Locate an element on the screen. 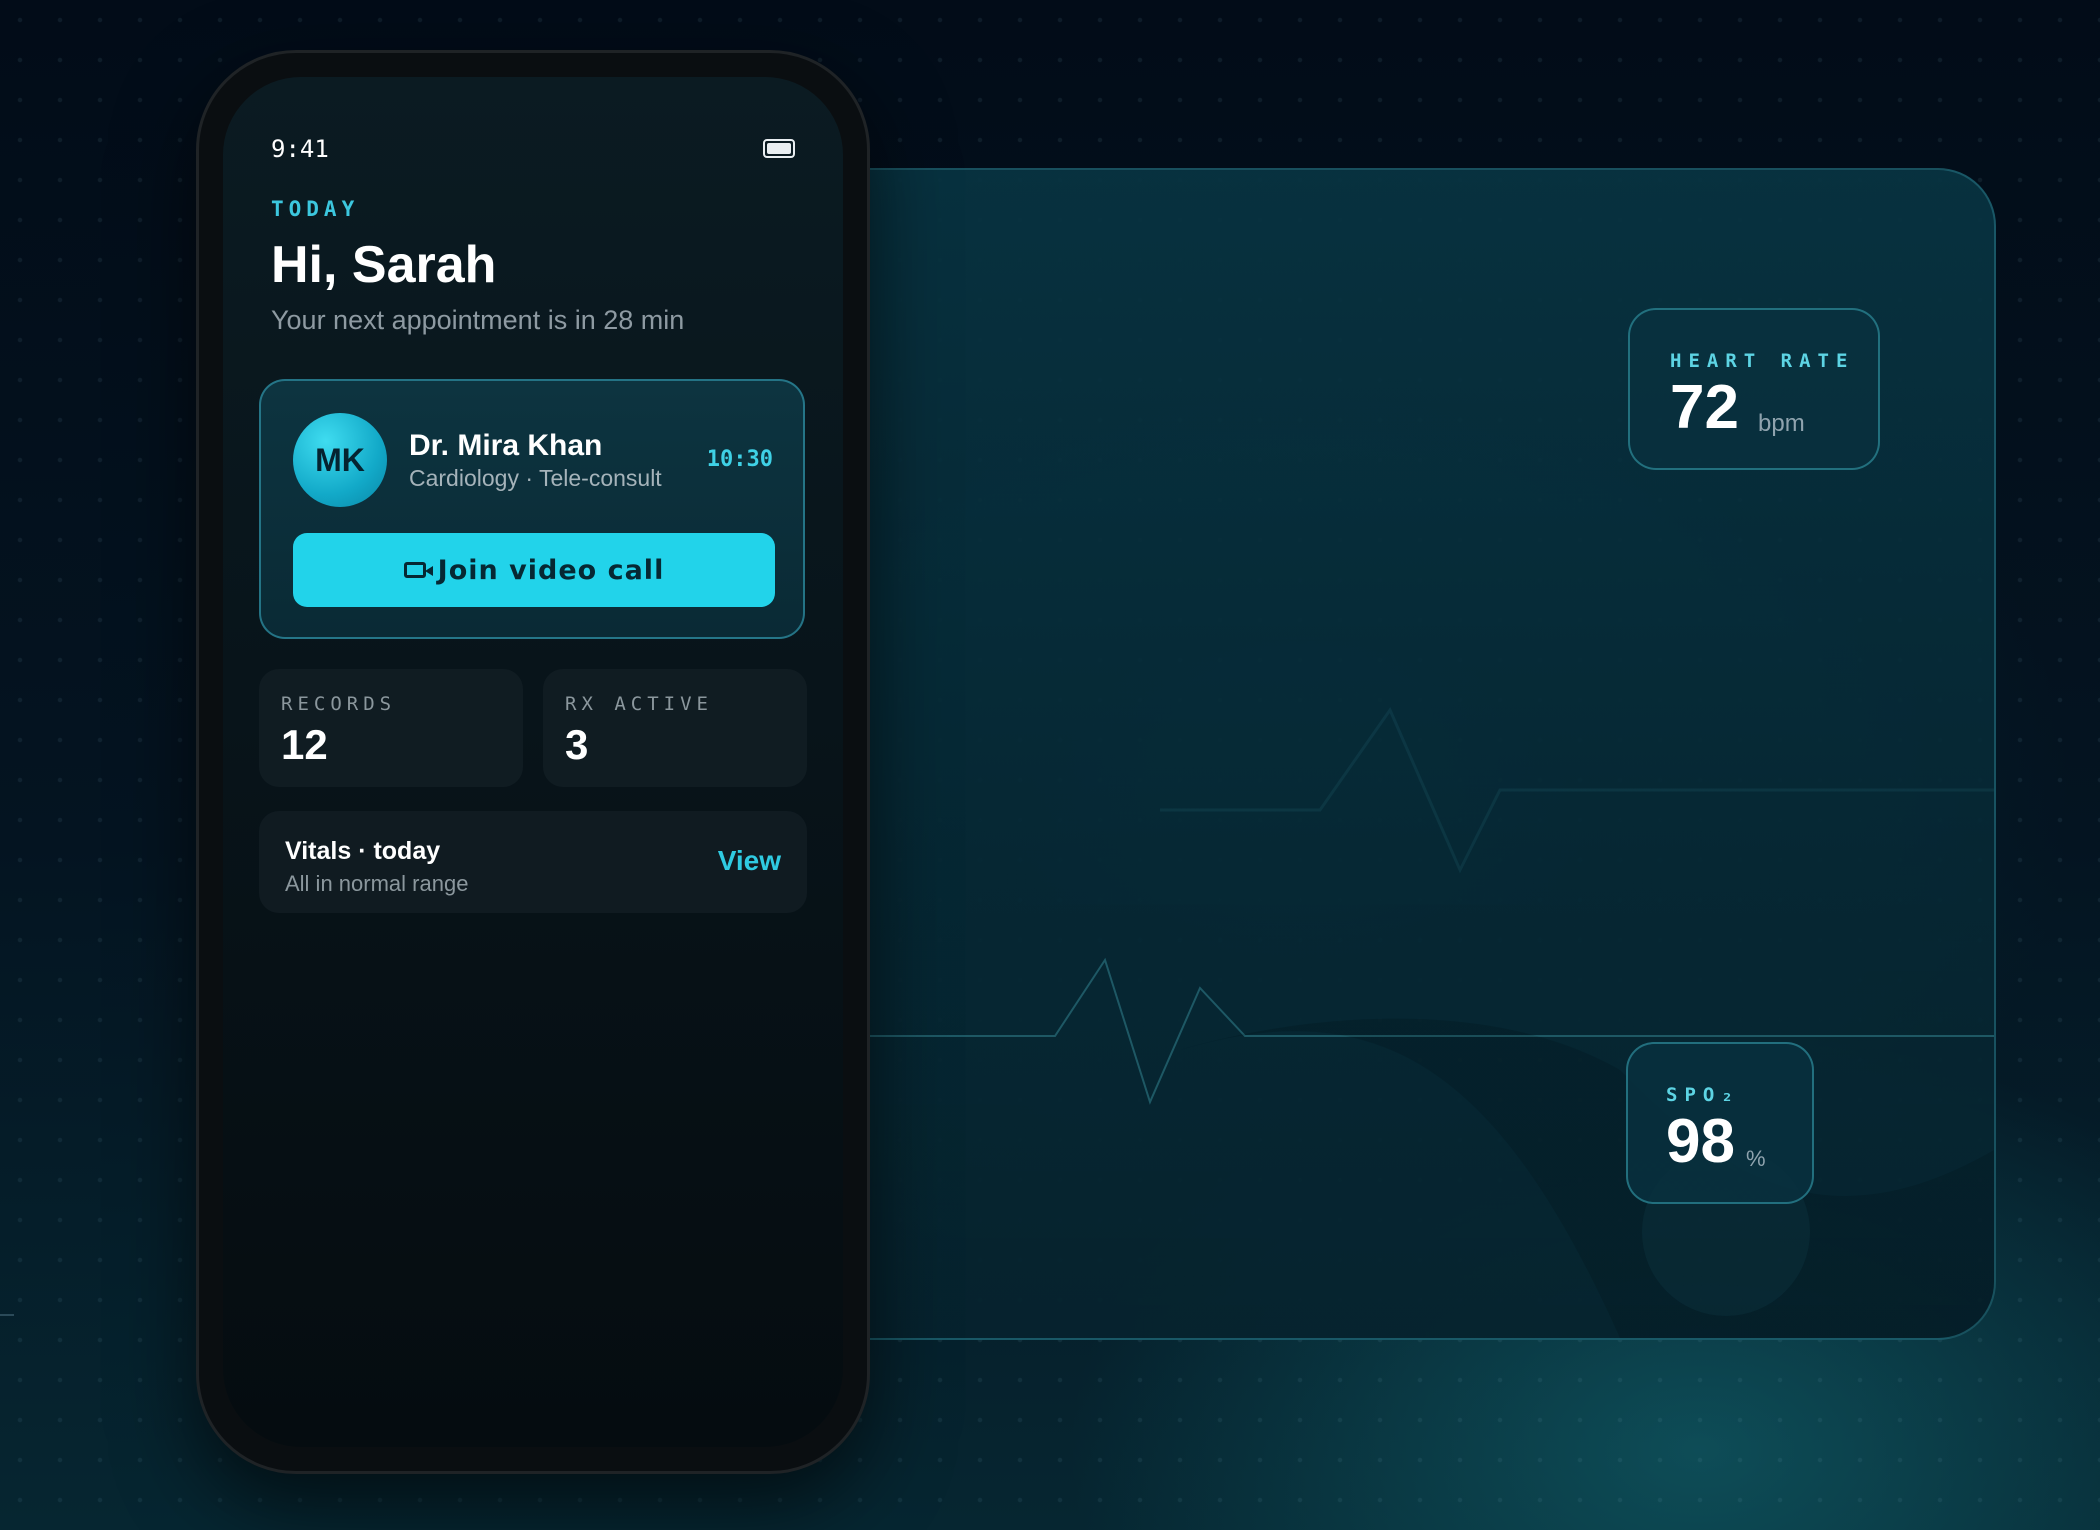 The height and width of the screenshot is (1530, 2100). rx-active-stat-card: RX ACTIVE 3 is located at coordinates (675, 728).